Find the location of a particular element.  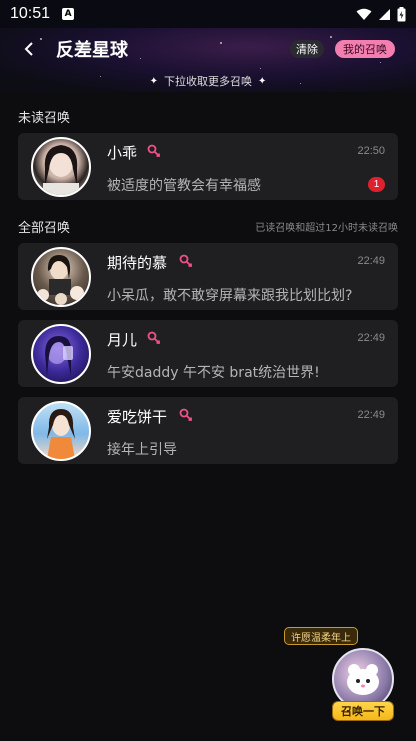

wish-tooltip: 许愿温柔年上 is located at coordinates (321, 636).